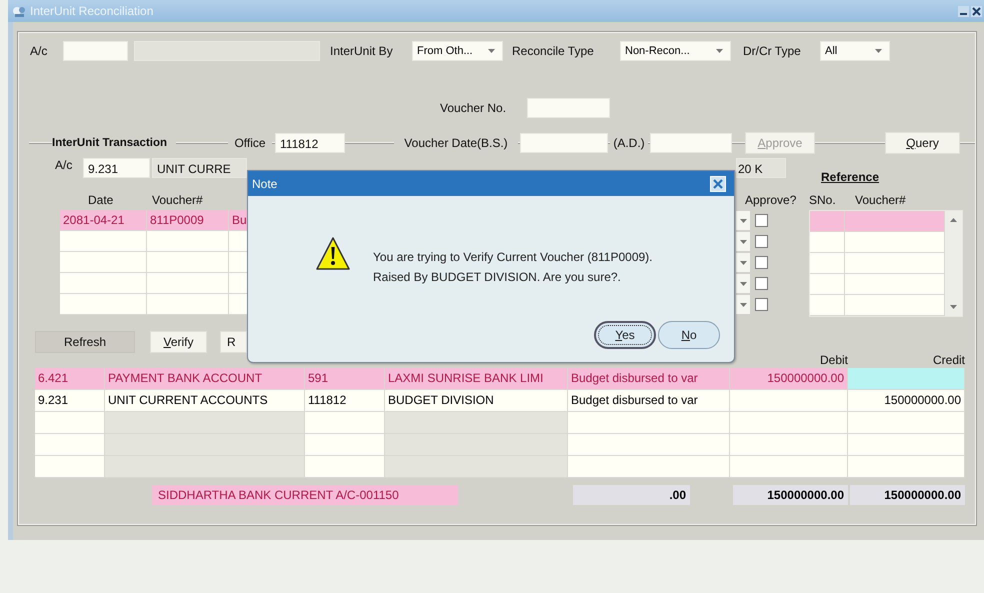  Describe the element at coordinates (250, 143) in the screenshot. I see `field-label: Office` at that location.